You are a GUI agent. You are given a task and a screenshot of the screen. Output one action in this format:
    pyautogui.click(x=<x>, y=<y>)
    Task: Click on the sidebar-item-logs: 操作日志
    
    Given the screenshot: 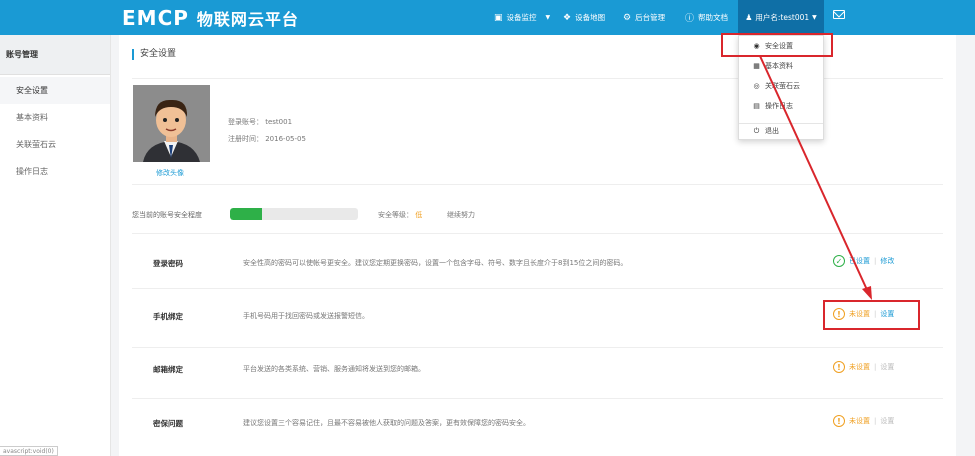 What is the action you would take?
    pyautogui.click(x=55, y=171)
    